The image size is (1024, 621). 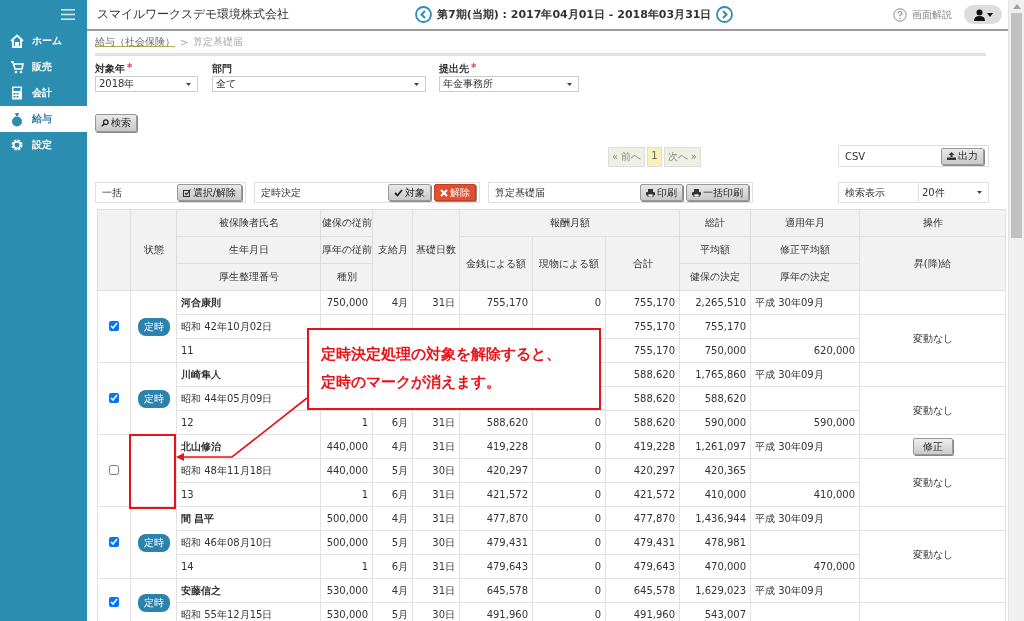 What do you see at coordinates (187, 566) in the screenshot?
I see `table-cell: 14` at bounding box center [187, 566].